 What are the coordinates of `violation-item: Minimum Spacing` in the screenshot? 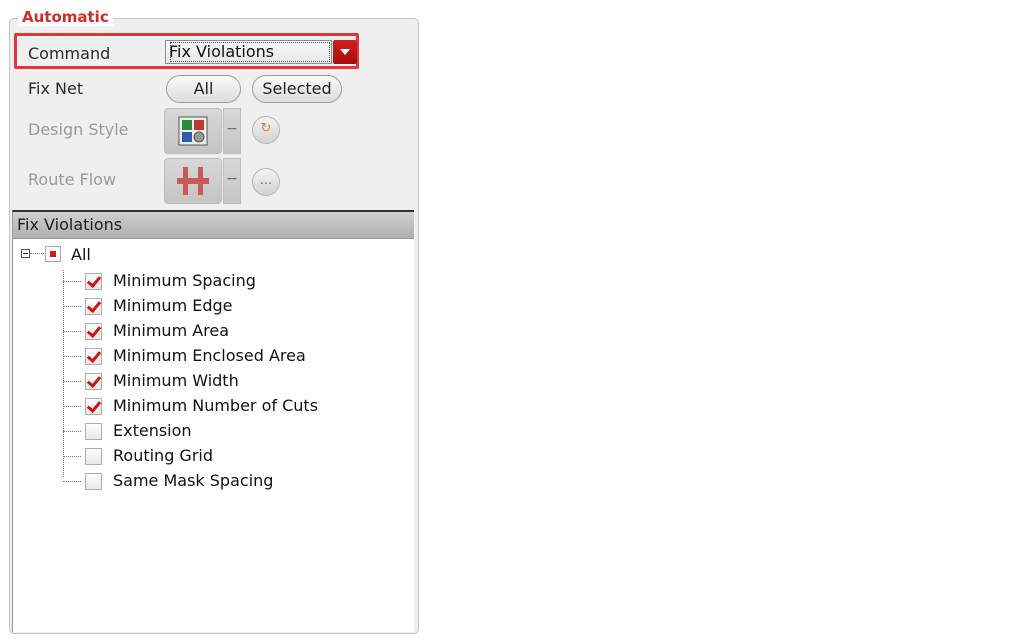 It's located at (233, 282).